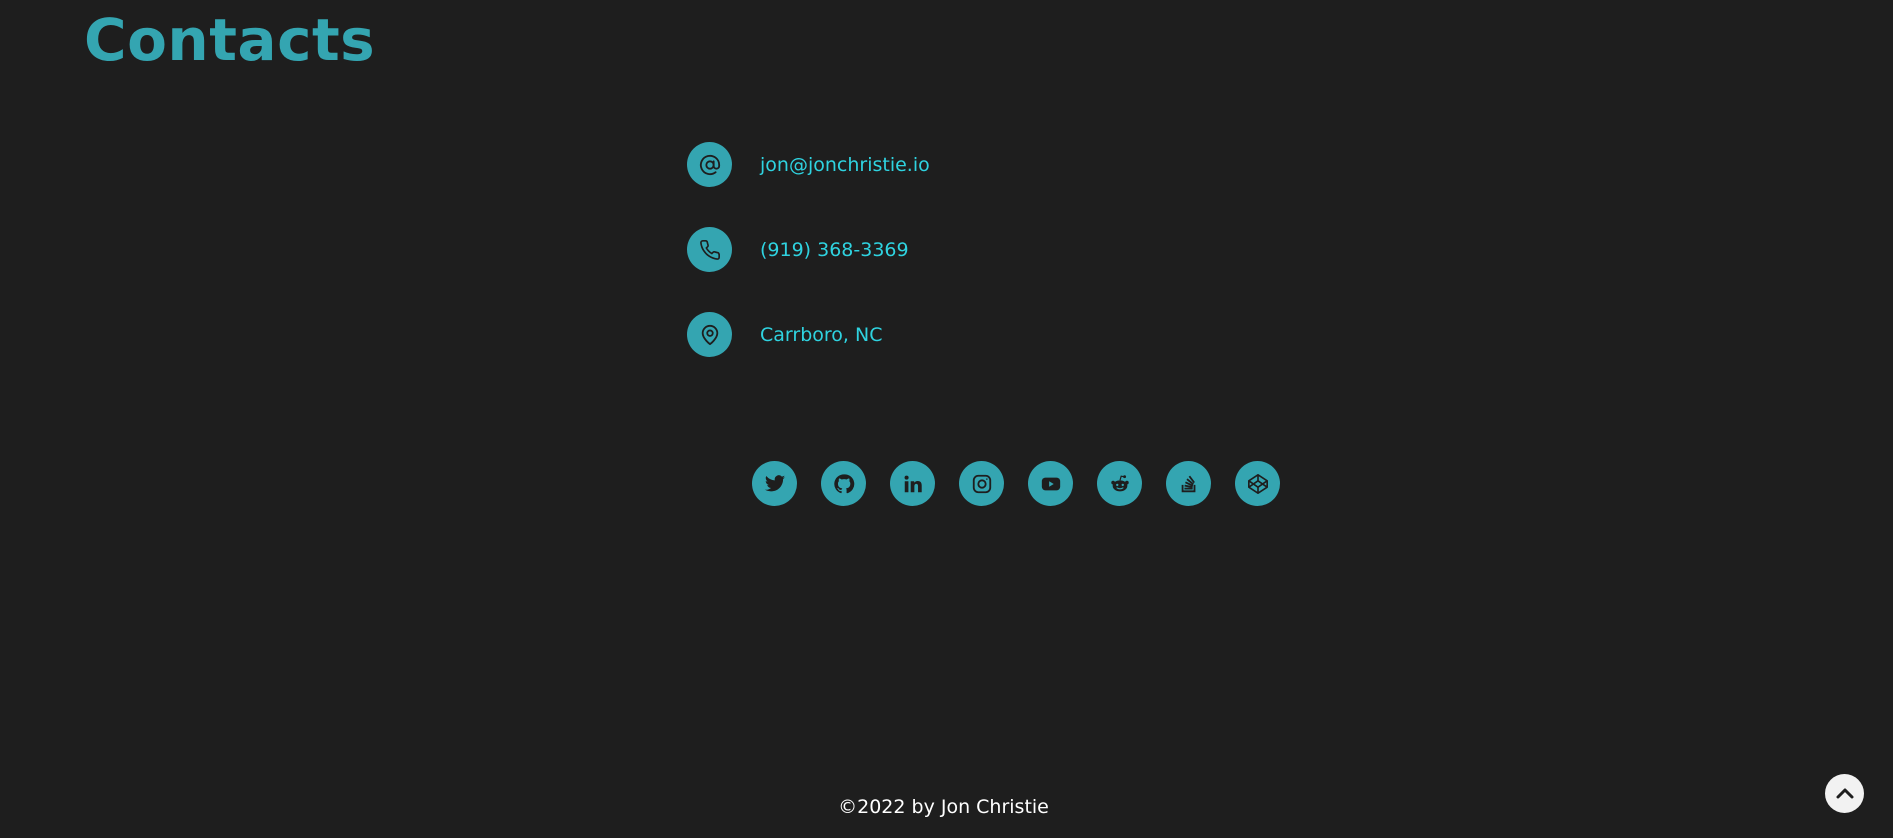  What do you see at coordinates (821, 335) in the screenshot?
I see `location-link: Carrboro, NC` at bounding box center [821, 335].